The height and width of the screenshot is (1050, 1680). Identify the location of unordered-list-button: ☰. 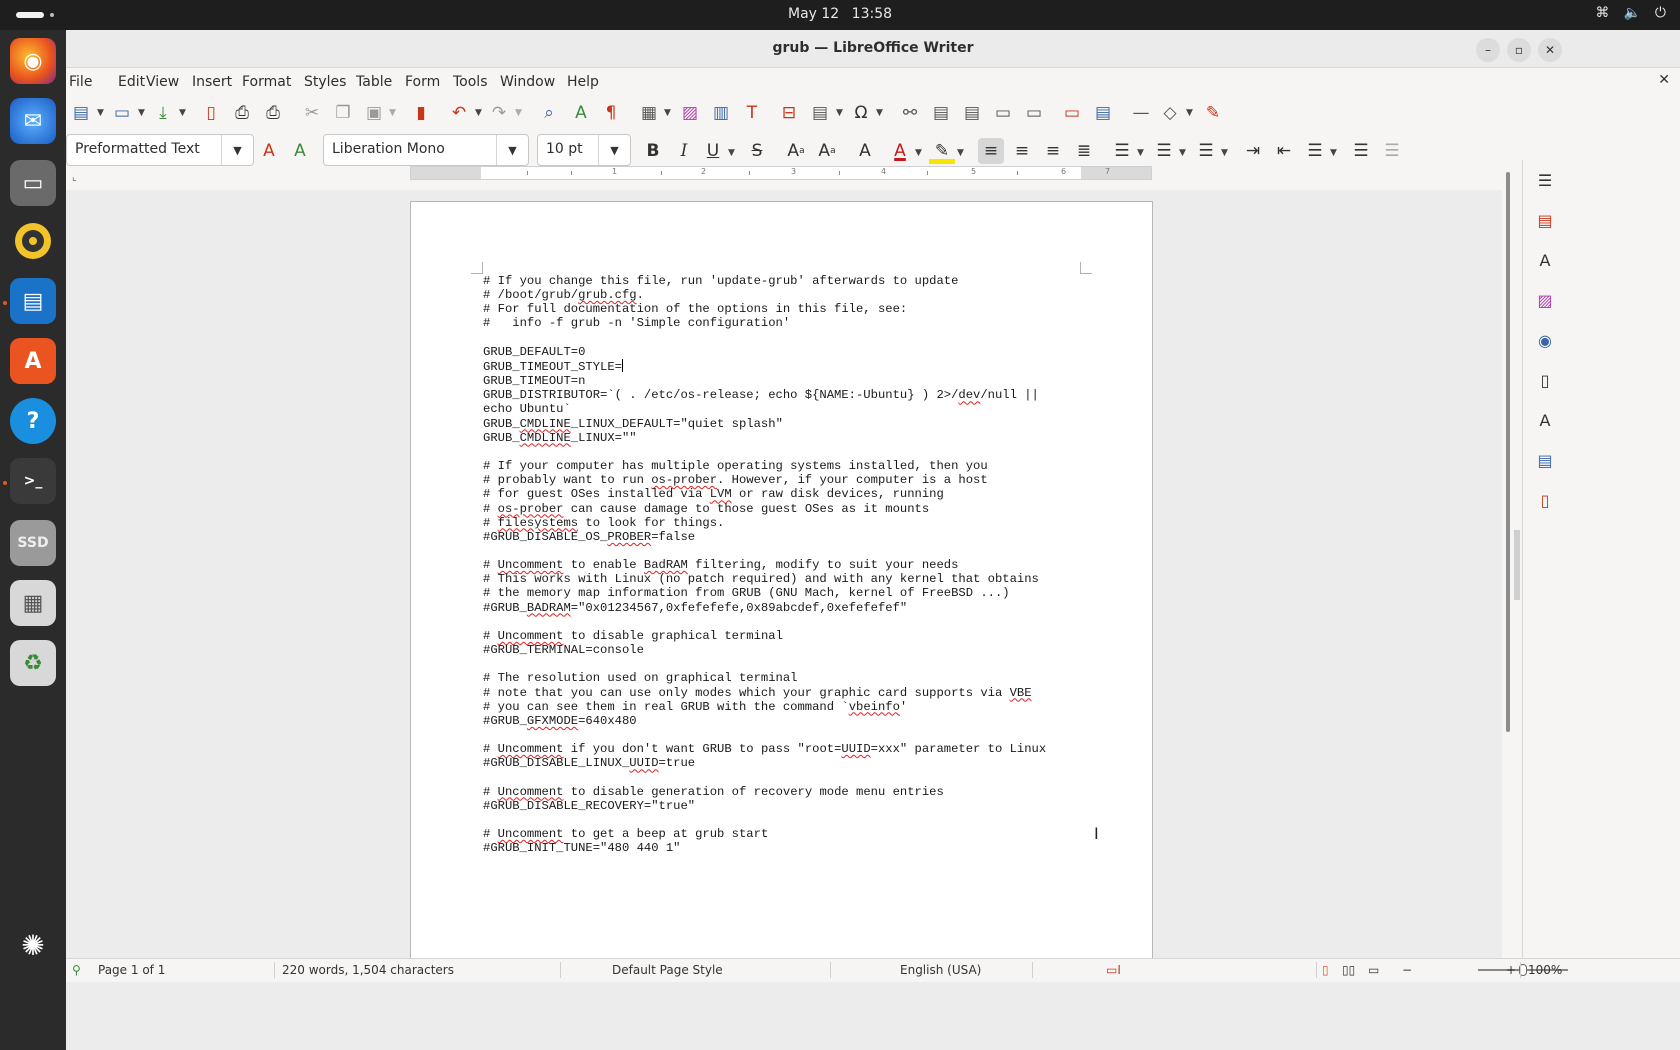
(1122, 151).